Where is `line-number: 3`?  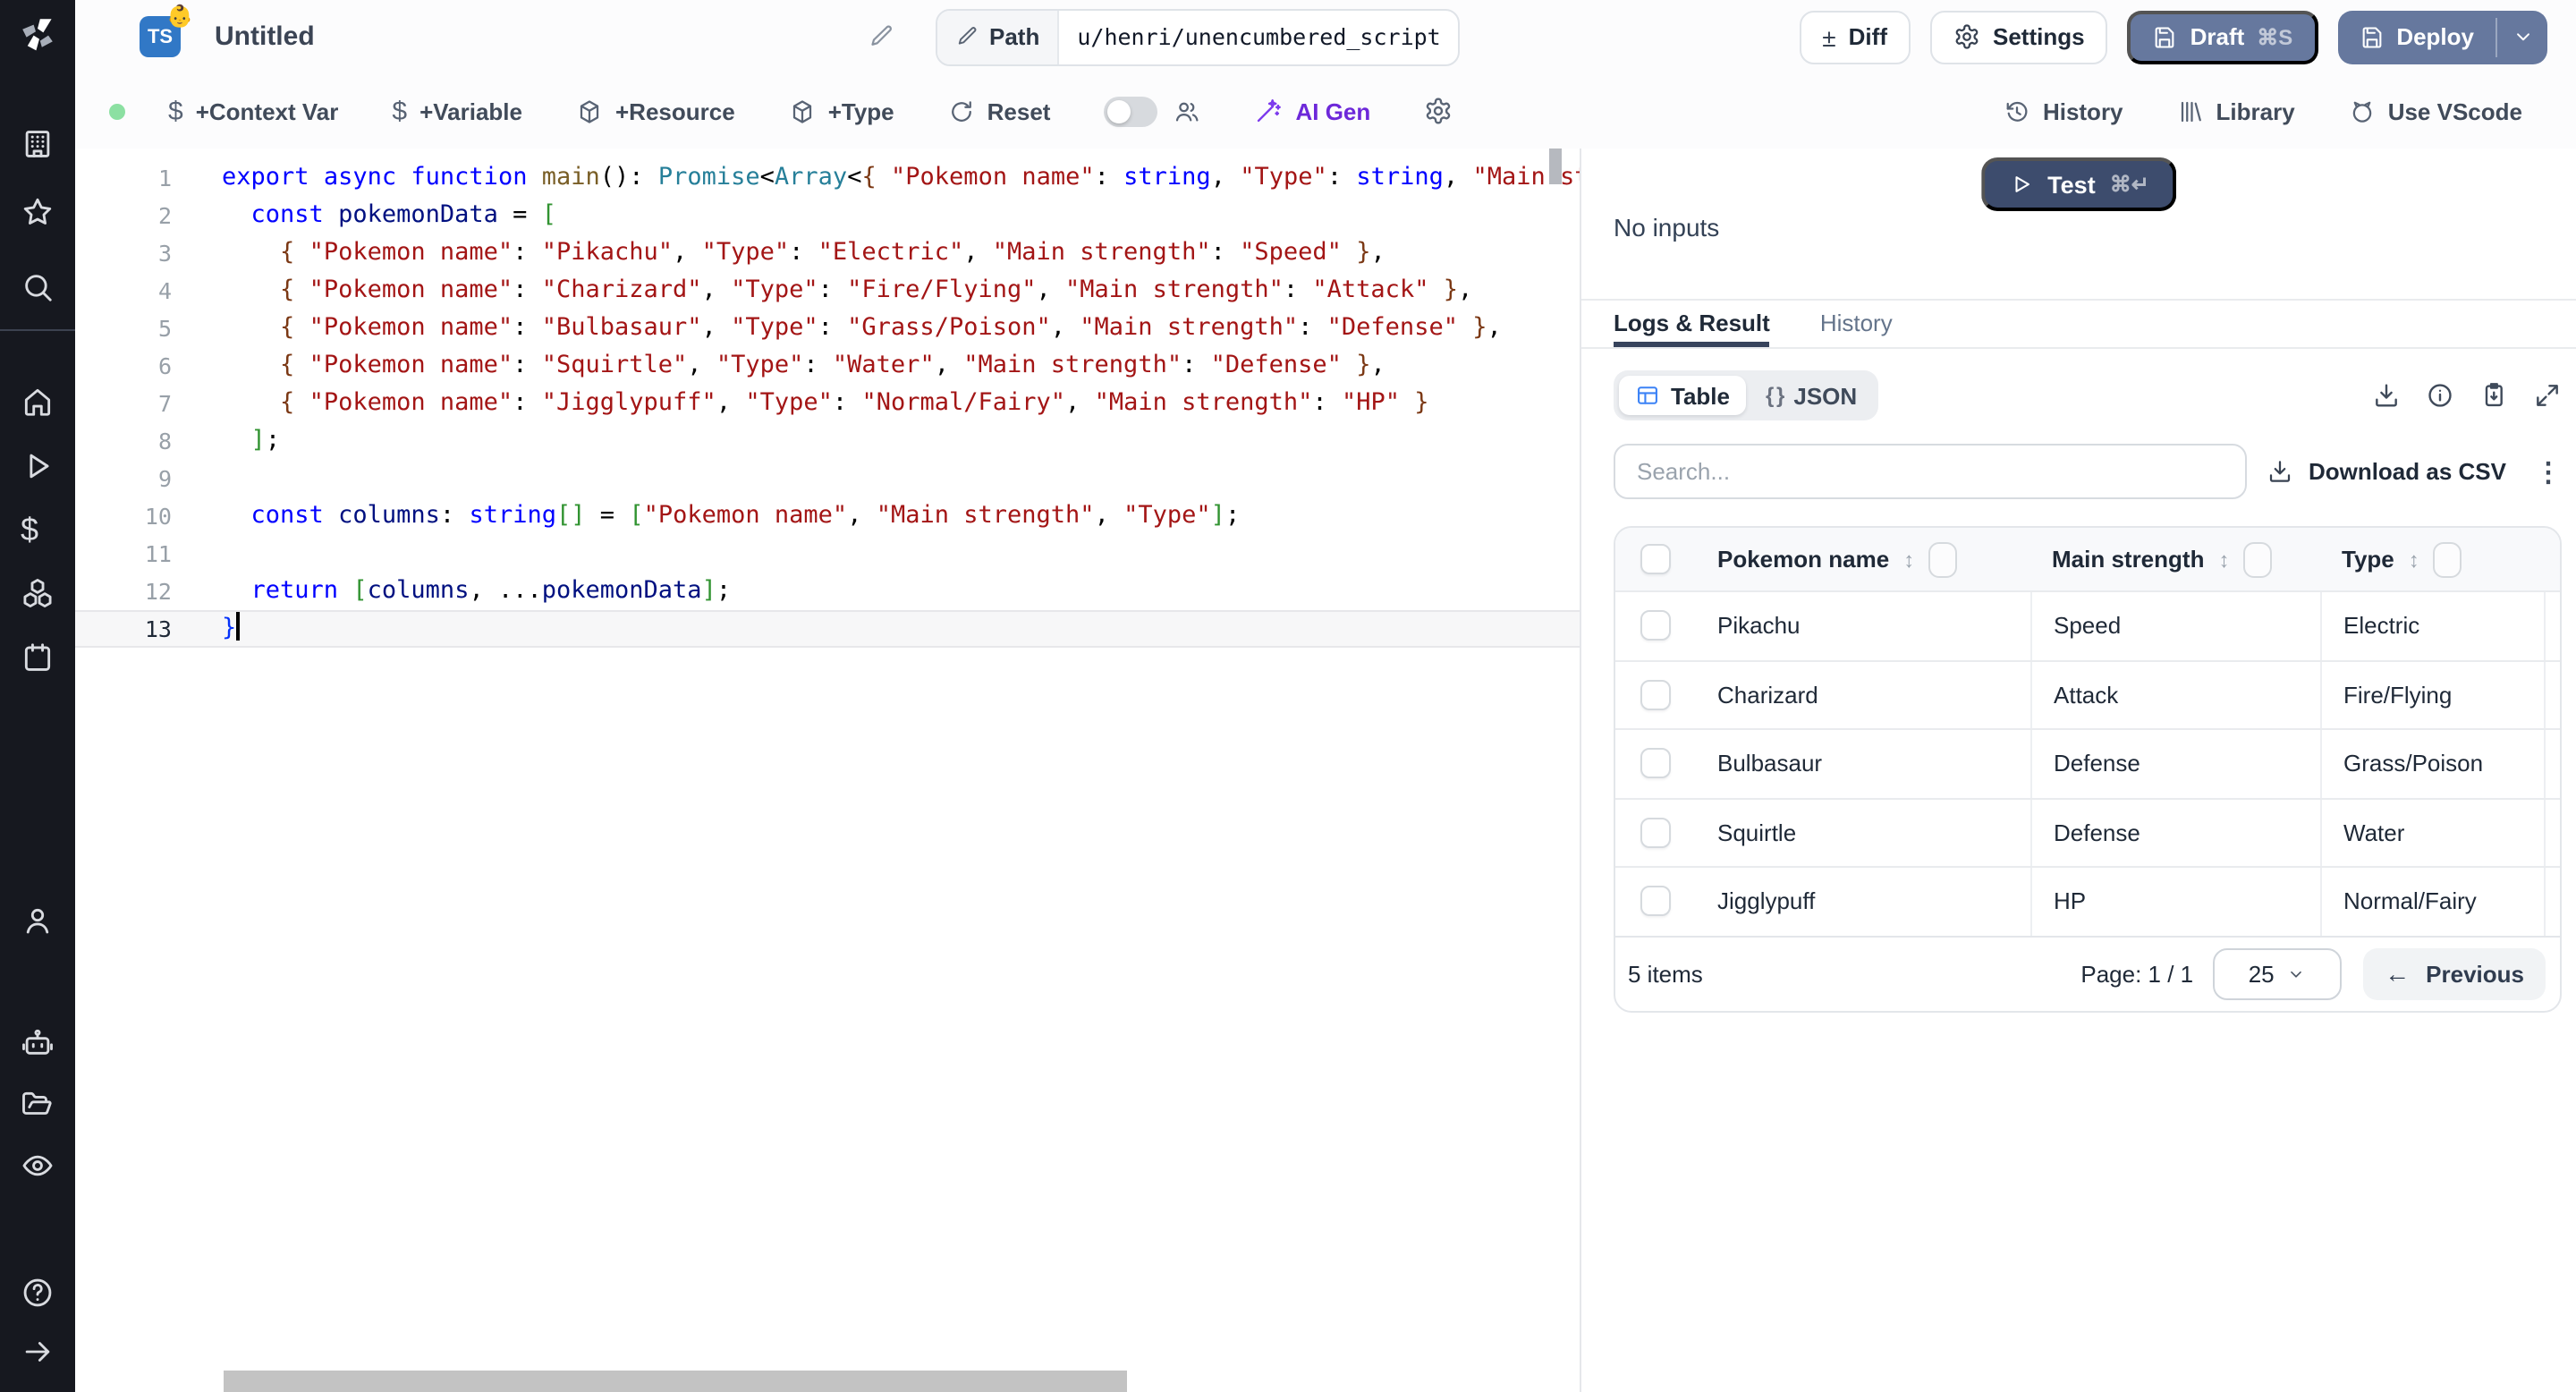 line-number: 3 is located at coordinates (164, 253).